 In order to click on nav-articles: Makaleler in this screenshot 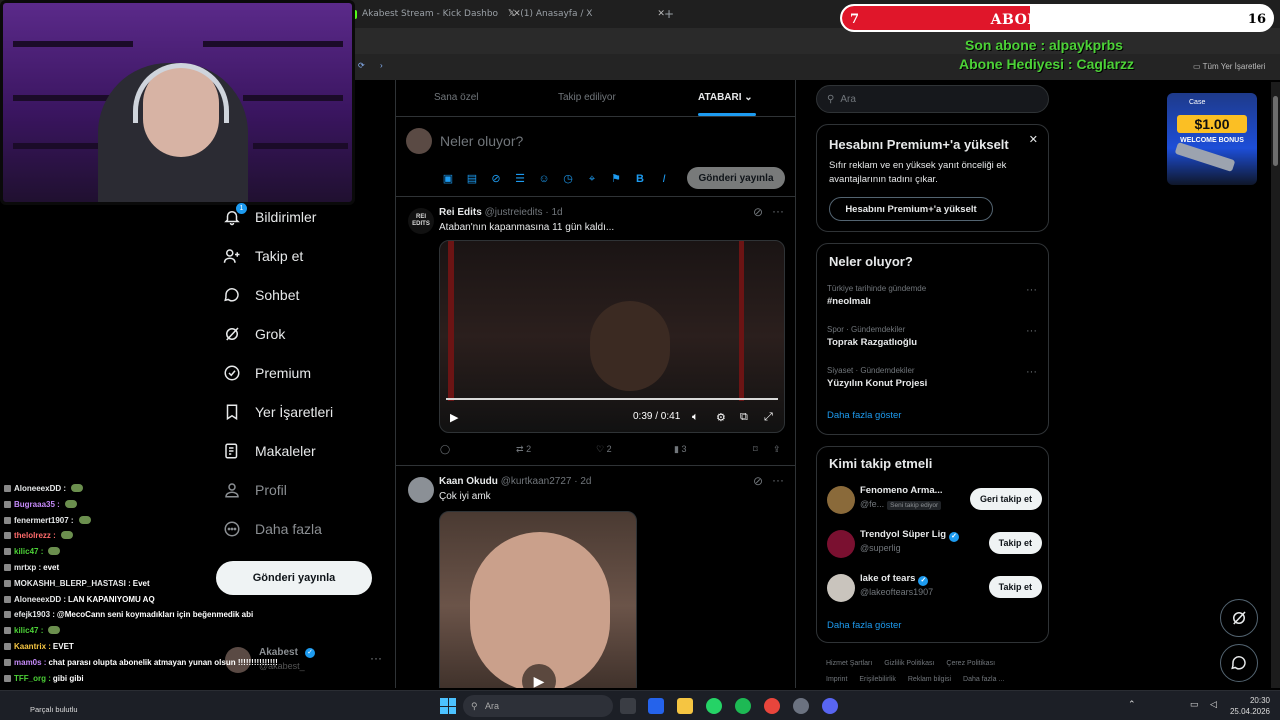, I will do `click(269, 451)`.